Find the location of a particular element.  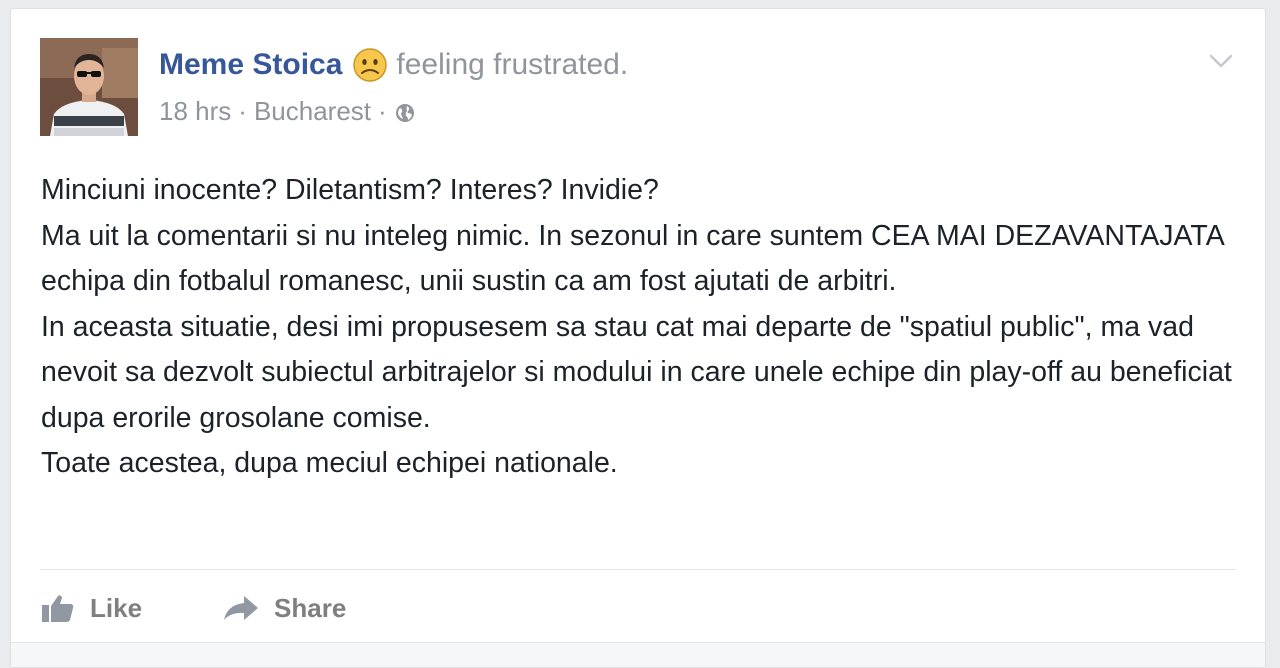

like-button: Like is located at coordinates (91, 608).